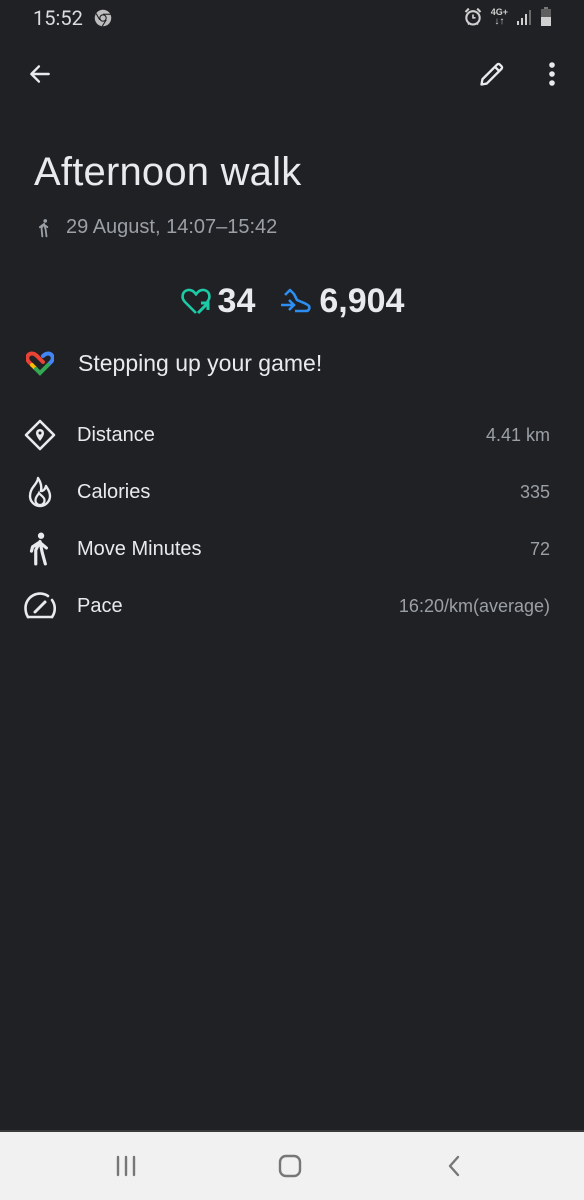 Image resolution: width=584 pixels, height=1200 pixels. I want to click on google-fit-logo-icon, so click(40, 363).